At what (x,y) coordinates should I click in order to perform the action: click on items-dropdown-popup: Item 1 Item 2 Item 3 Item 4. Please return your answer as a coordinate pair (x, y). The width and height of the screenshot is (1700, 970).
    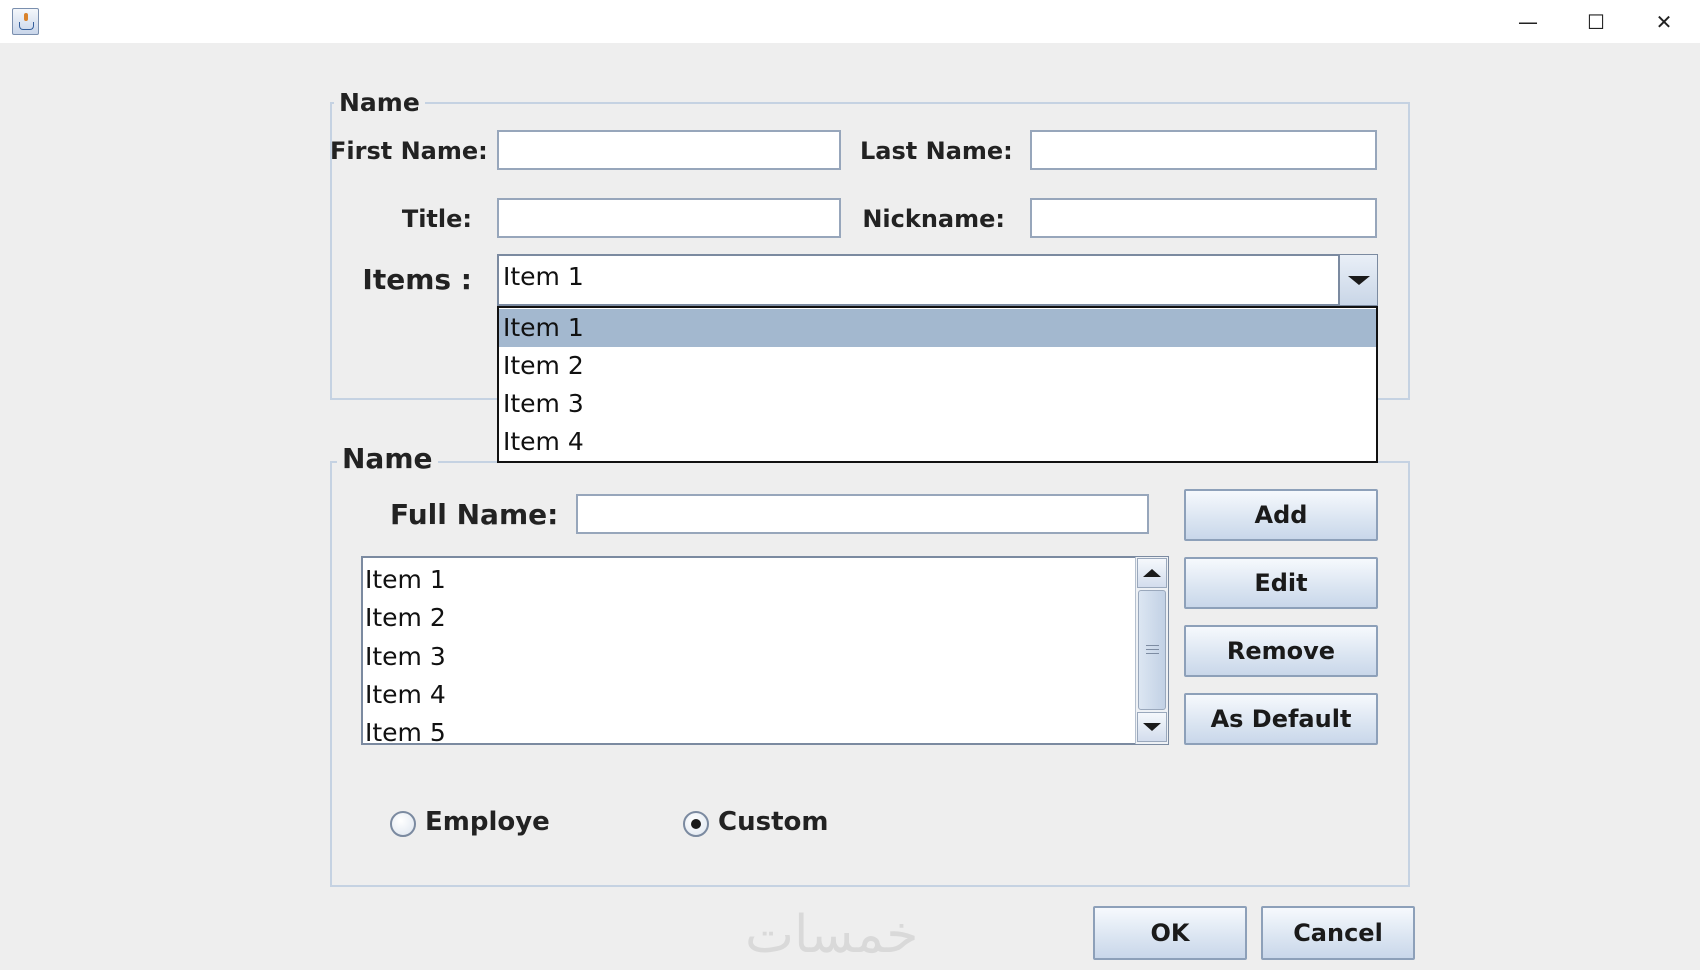
    Looking at the image, I should click on (937, 384).